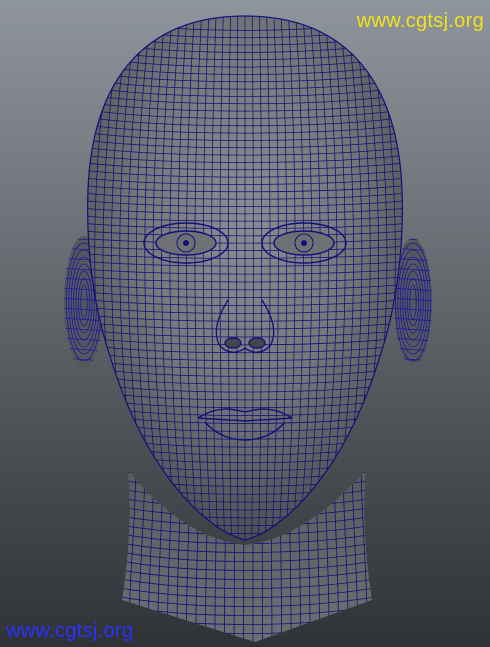 The height and width of the screenshot is (647, 490). Describe the element at coordinates (420, 21) in the screenshot. I see `watermark-top: www.cgtsj.org` at that location.